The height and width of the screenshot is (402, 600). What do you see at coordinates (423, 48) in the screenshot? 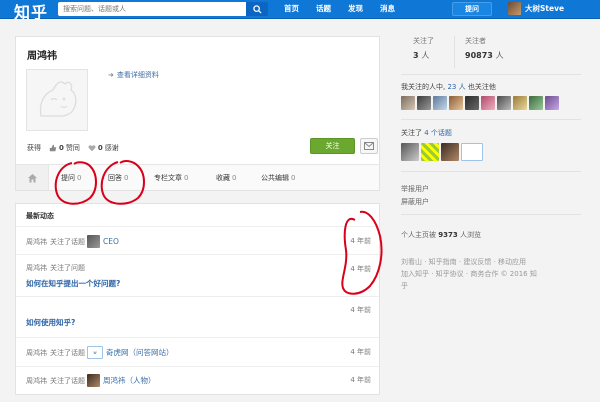
I see `following-stat: 关注了 3 人` at bounding box center [423, 48].